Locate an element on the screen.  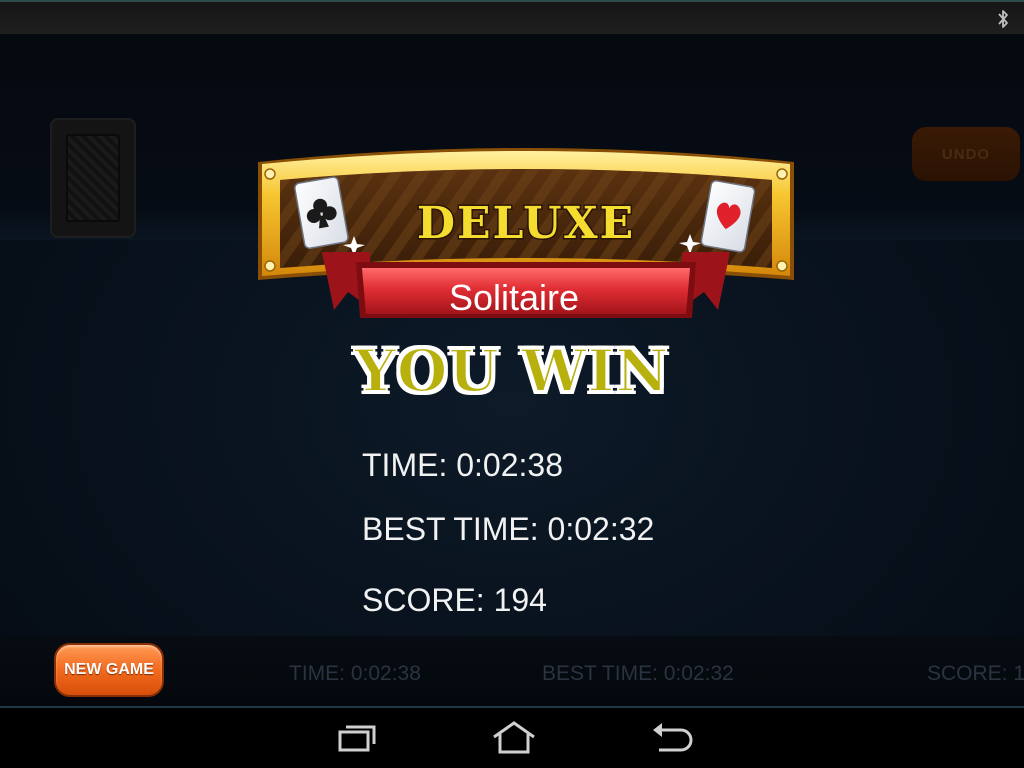
bottom-best-time-label: BEST TIME: 0:02:32 is located at coordinates (638, 673).